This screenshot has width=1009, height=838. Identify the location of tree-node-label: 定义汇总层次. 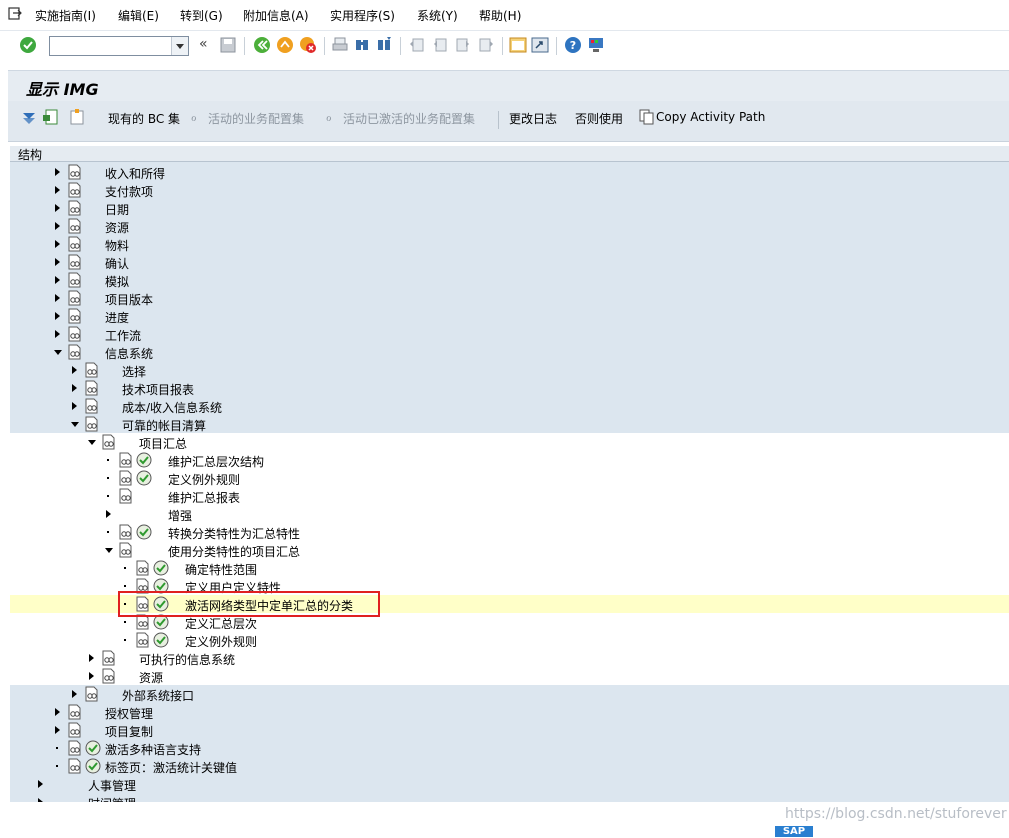
(221, 623).